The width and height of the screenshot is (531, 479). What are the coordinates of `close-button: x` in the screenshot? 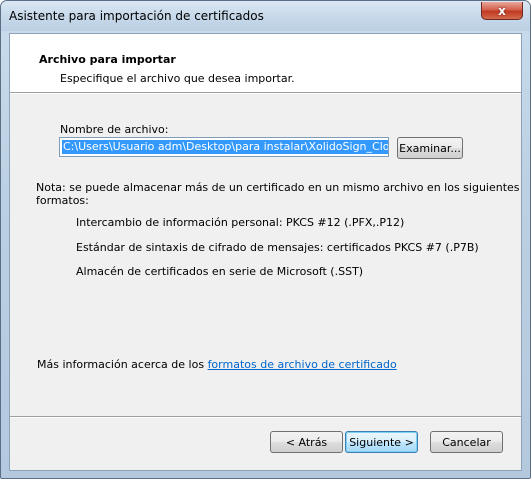 It's located at (502, 11).